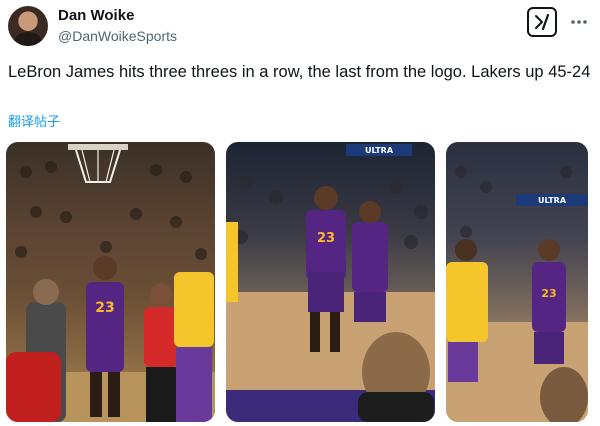 This screenshot has height=426, width=600. What do you see at coordinates (300, 28) in the screenshot?
I see `post-header: Dan Woike @DanWoikeSports` at bounding box center [300, 28].